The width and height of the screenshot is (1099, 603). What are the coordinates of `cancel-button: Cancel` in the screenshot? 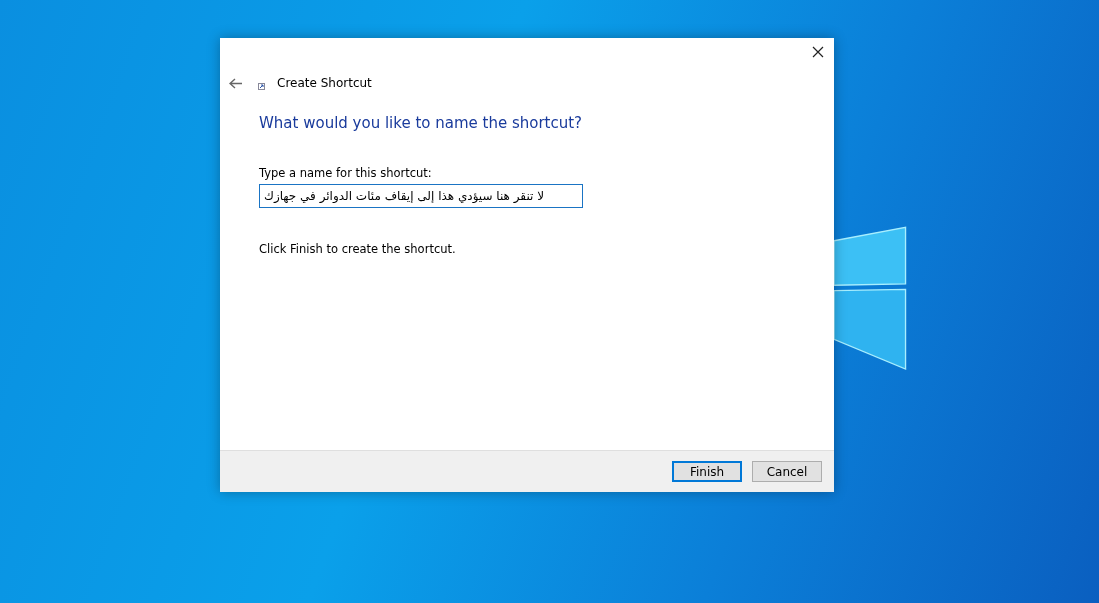 It's located at (787, 471).